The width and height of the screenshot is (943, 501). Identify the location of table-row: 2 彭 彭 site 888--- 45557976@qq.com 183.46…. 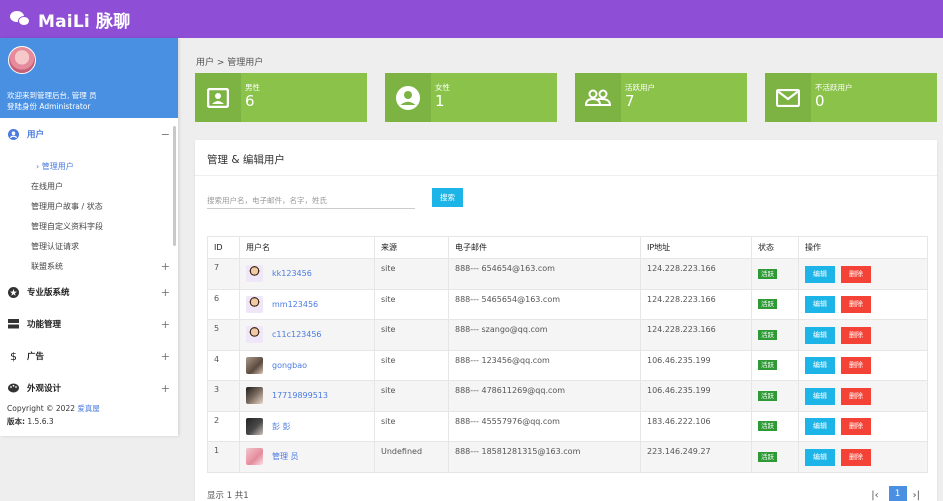
(567, 426).